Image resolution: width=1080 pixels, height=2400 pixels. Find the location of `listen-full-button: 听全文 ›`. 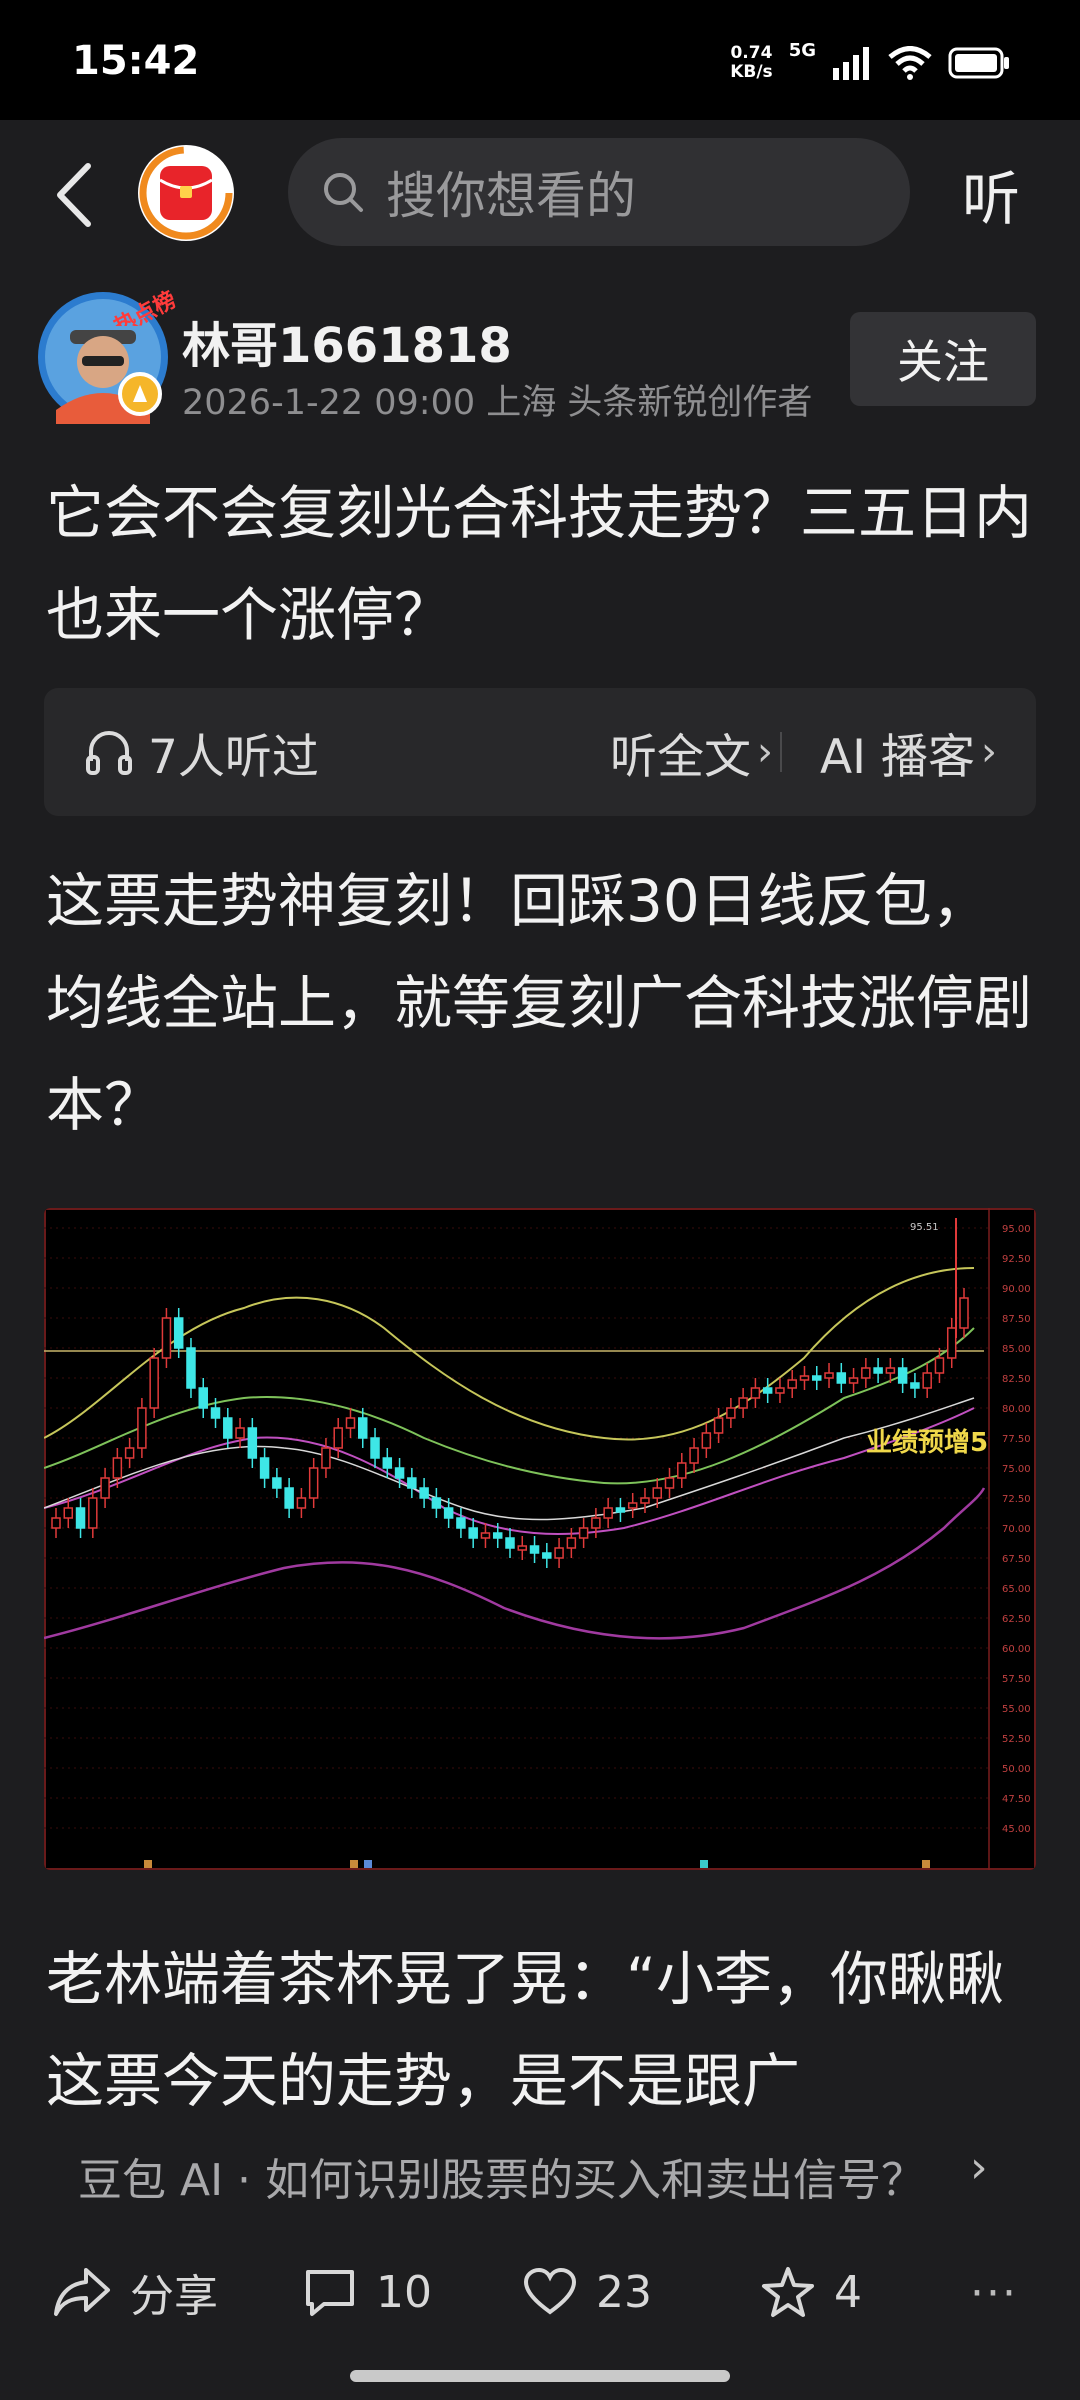

listen-full-button: 听全文 › is located at coordinates (691, 752).